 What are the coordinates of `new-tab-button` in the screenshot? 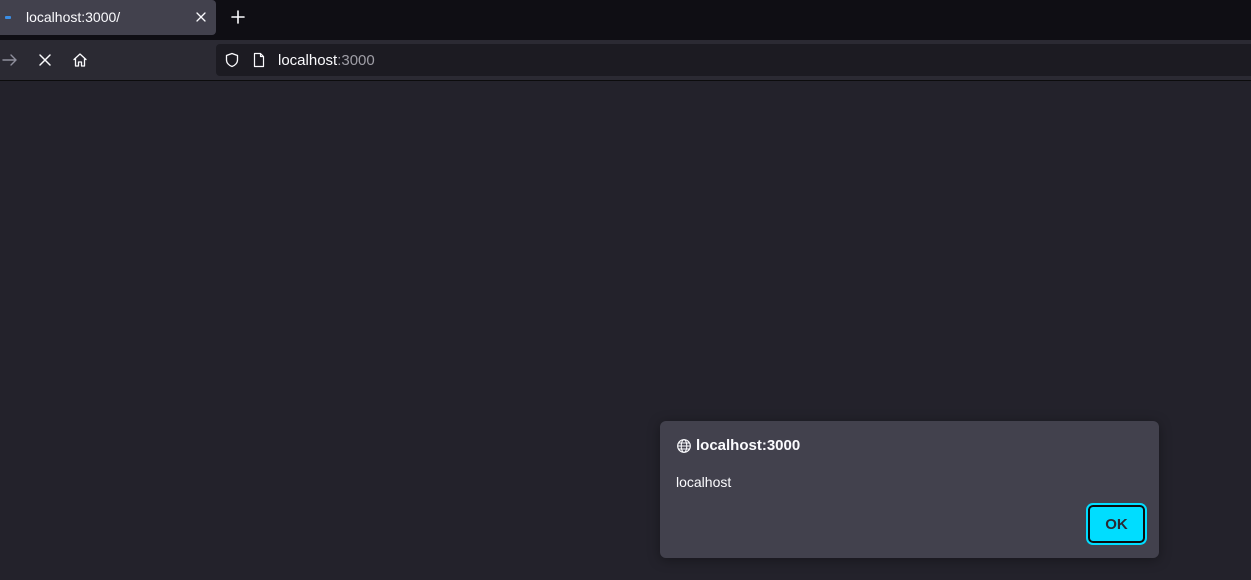 It's located at (238, 17).